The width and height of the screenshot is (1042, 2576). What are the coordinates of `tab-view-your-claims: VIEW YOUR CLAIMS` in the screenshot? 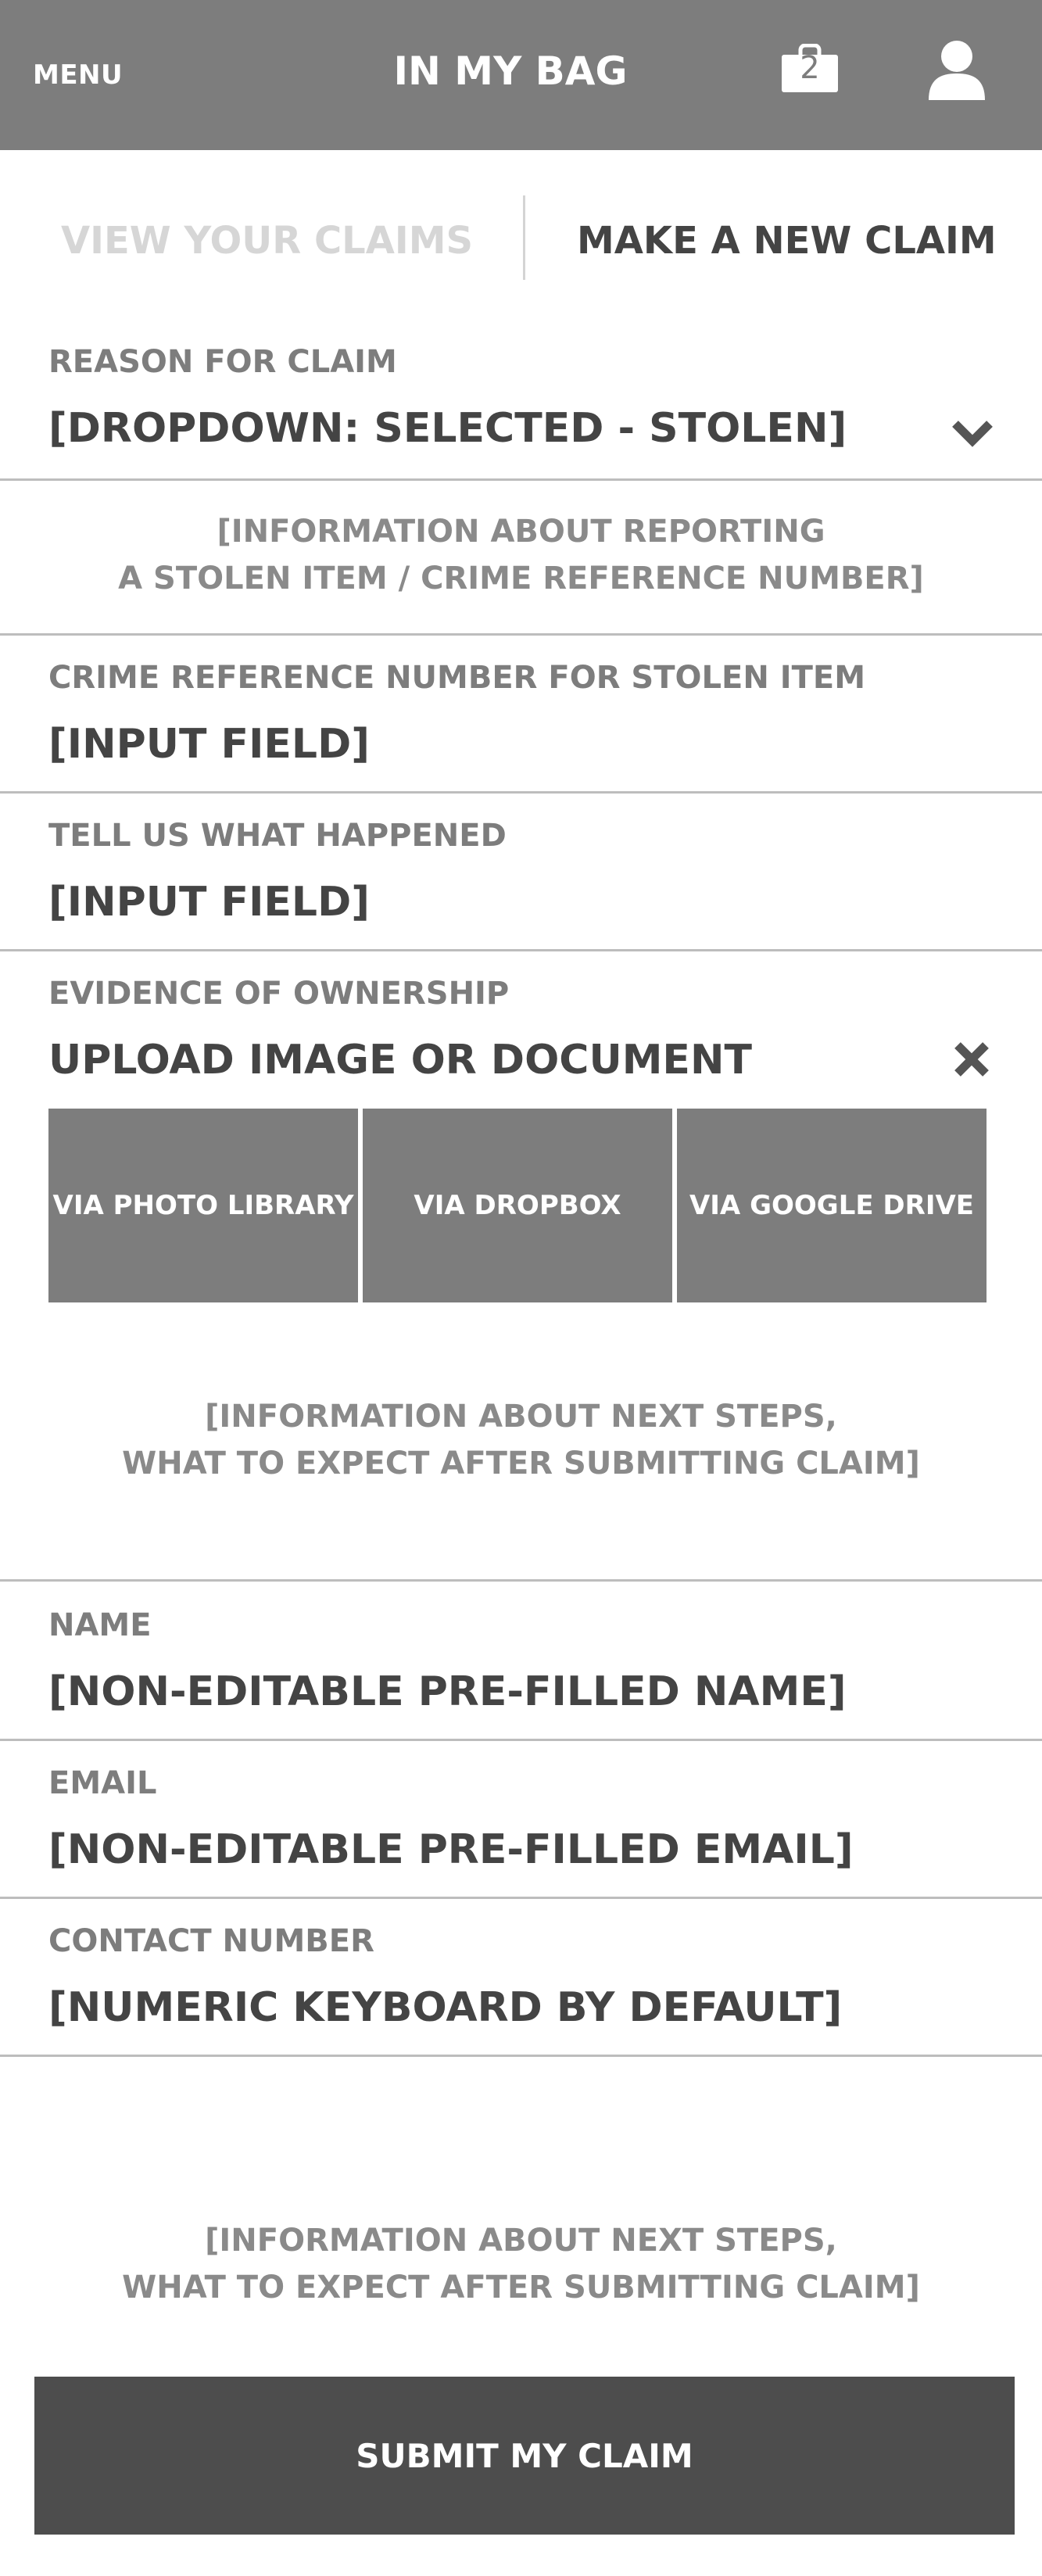 It's located at (267, 241).